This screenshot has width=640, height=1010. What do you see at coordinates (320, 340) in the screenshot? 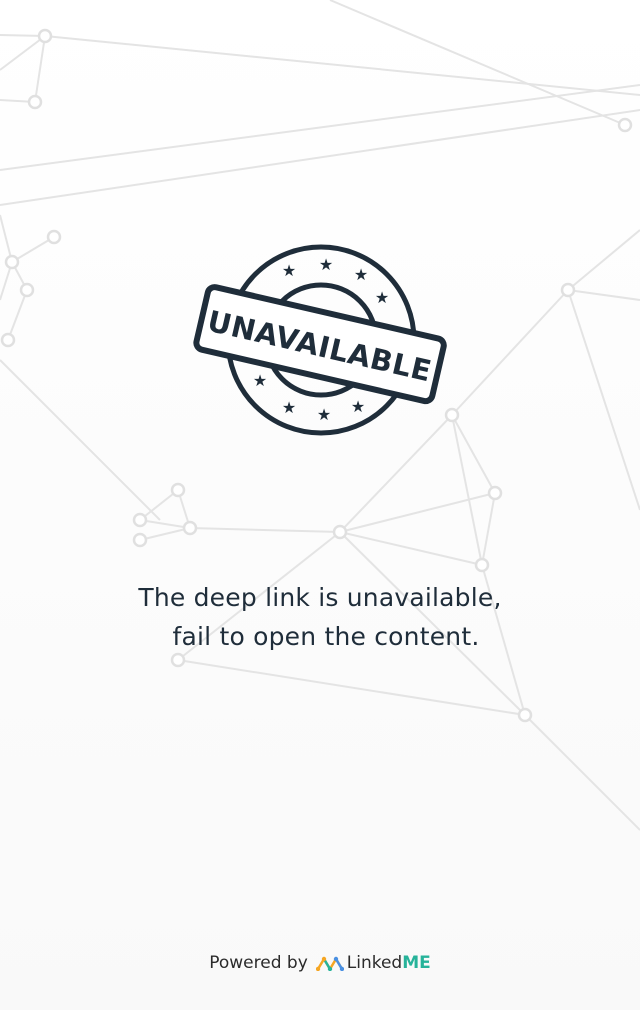
I see `unavailable-stamp-icon: ★ ★ ★ ★ ★ ★ ★ ★ UNAVAILABLE` at bounding box center [320, 340].